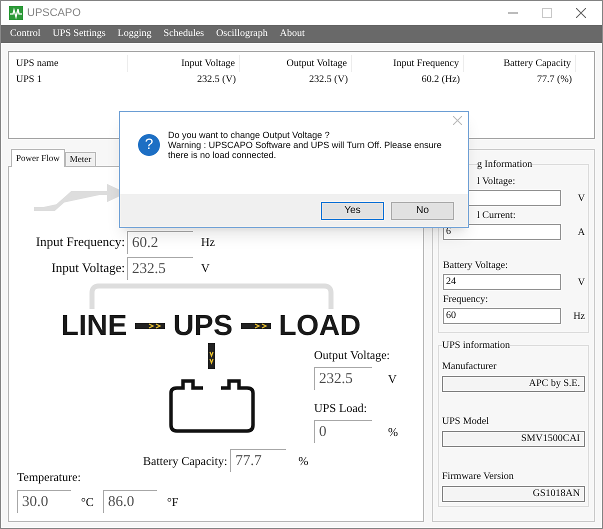  What do you see at coordinates (502, 316) in the screenshot?
I see `value-field: 60` at bounding box center [502, 316].